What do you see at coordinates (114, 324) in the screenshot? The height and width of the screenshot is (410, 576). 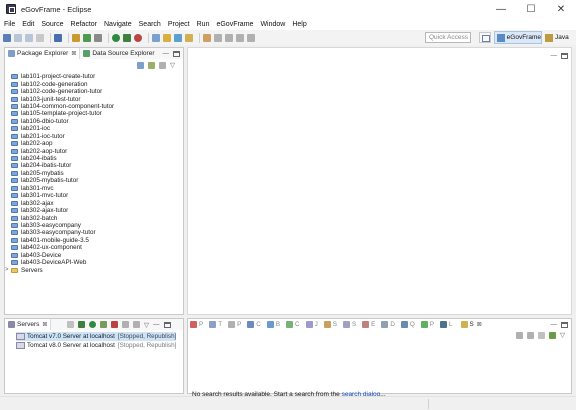 I see `stop-server-icon` at bounding box center [114, 324].